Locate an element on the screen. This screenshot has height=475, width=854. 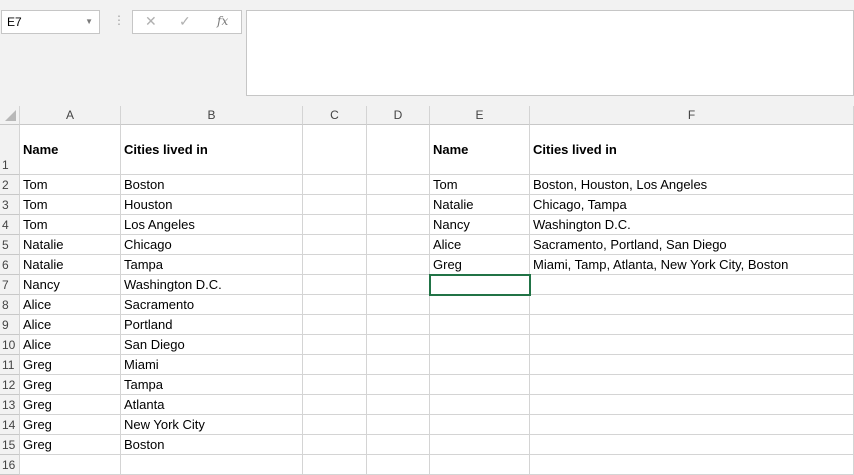
cell-e1: Name is located at coordinates (480, 150).